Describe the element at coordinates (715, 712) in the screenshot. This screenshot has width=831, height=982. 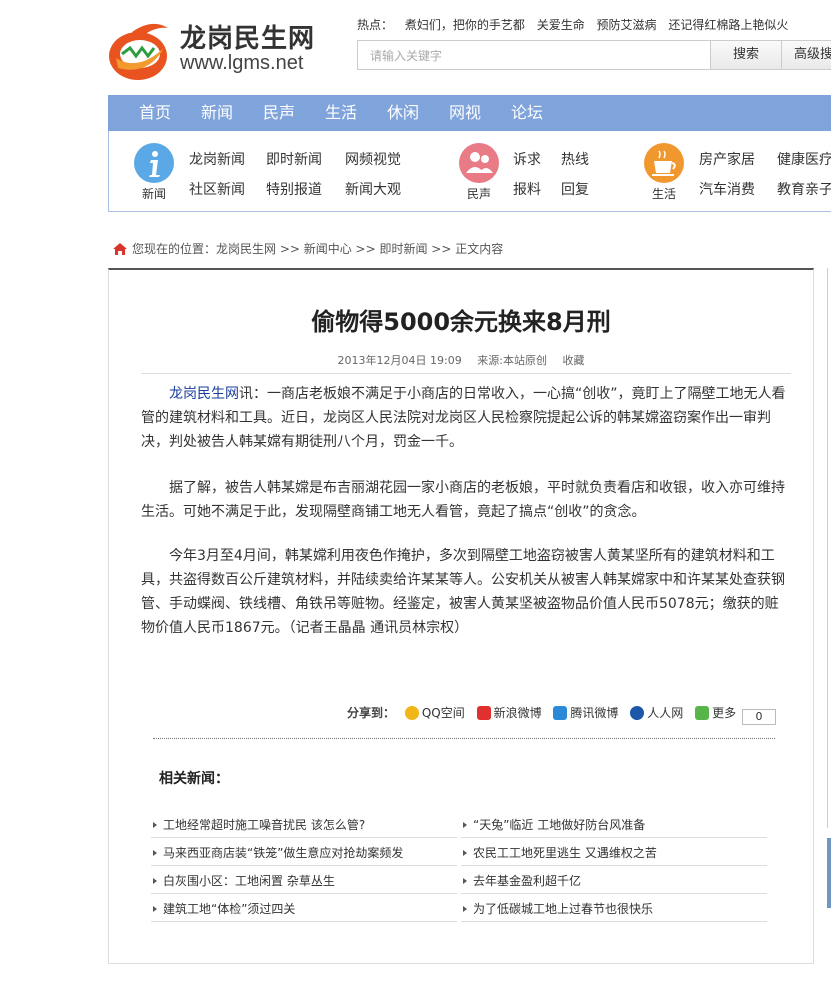
I see `share-more: 更多` at that location.